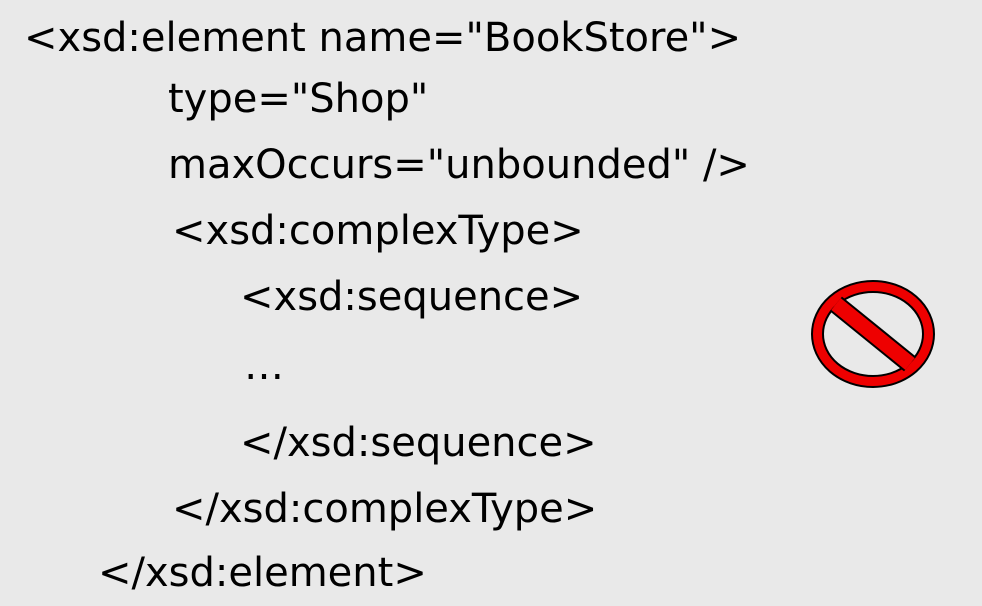  I want to click on code-line-sequence-open: <xsd:sequence>, so click(412, 297).